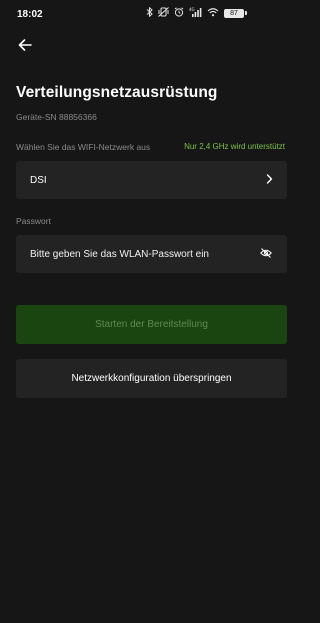  What do you see at coordinates (33, 221) in the screenshot?
I see `password-label: Passwort` at bounding box center [33, 221].